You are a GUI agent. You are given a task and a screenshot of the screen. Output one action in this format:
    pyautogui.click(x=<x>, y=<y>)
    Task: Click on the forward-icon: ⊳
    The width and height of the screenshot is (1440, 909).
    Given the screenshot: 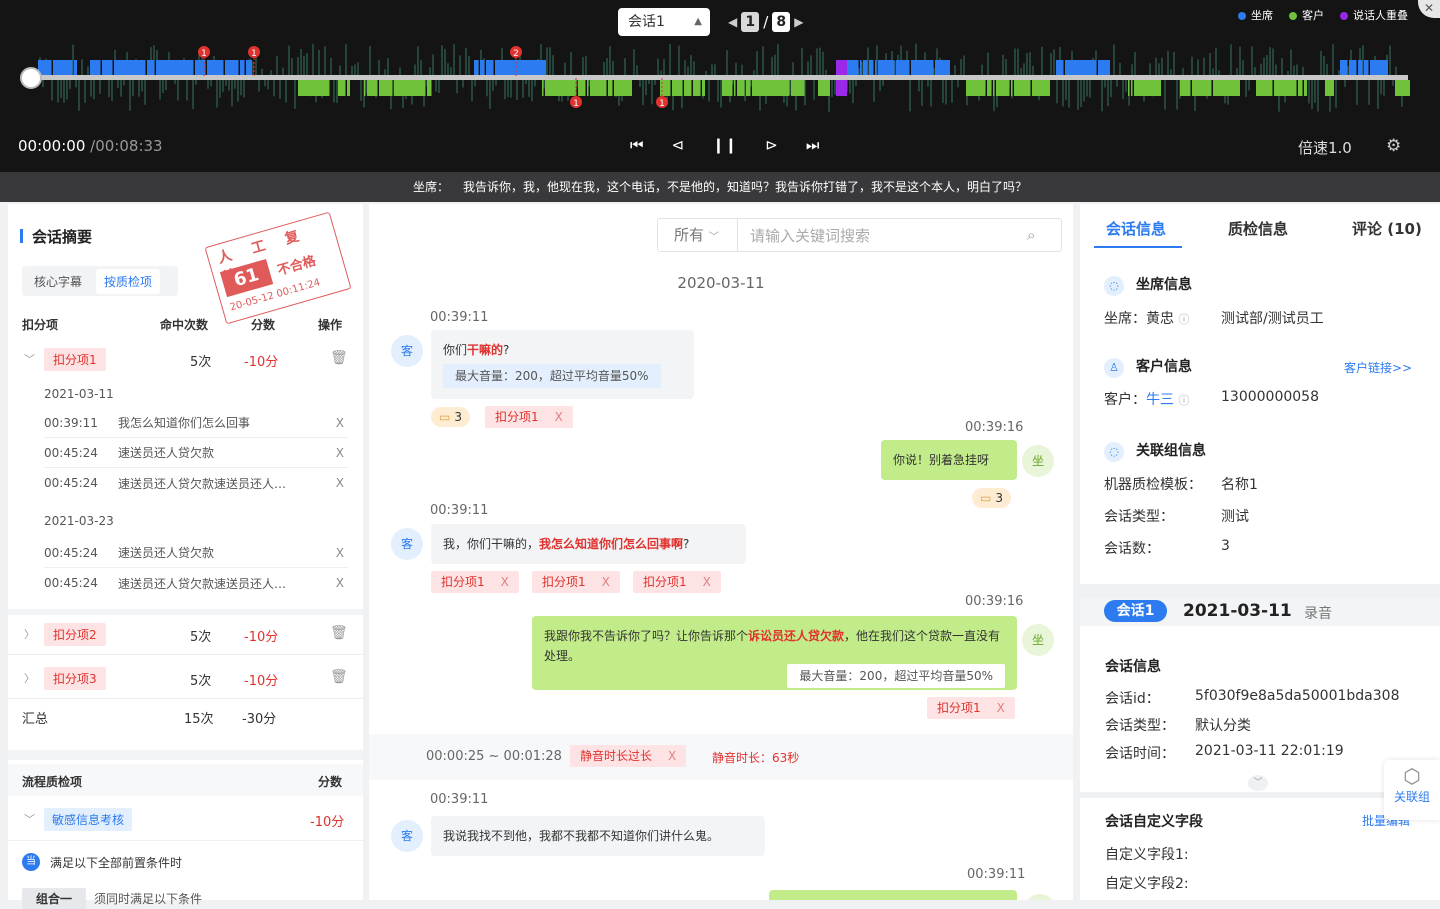 What is the action you would take?
    pyautogui.click(x=771, y=145)
    